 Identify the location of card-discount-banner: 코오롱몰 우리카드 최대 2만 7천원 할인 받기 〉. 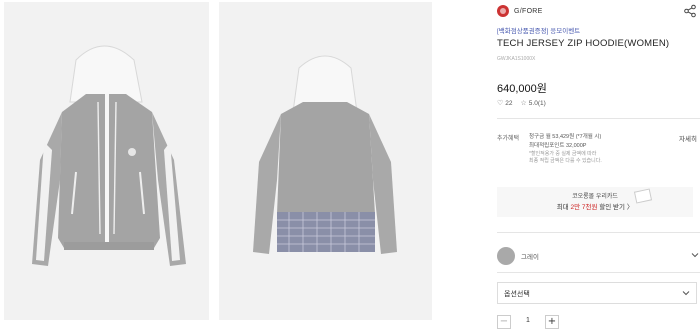
(595, 202).